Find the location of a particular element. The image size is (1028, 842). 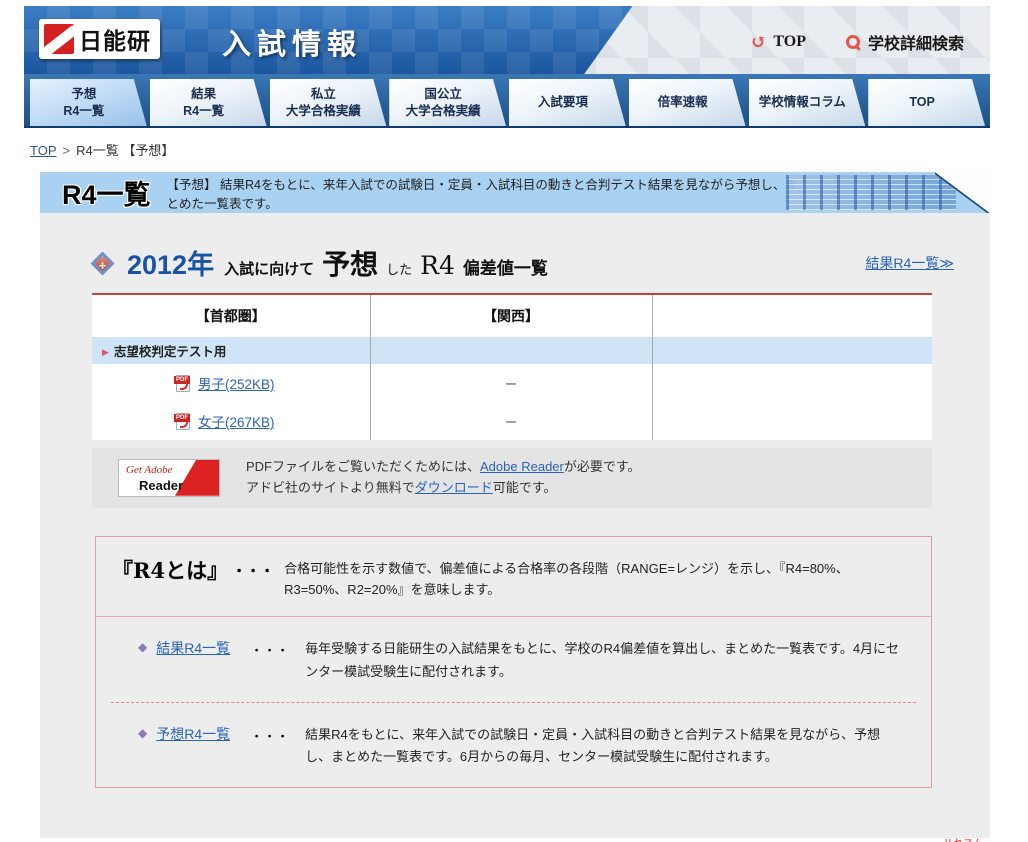

tab-bairitsu-sokuhou: 倍率速報 is located at coordinates (687, 102).